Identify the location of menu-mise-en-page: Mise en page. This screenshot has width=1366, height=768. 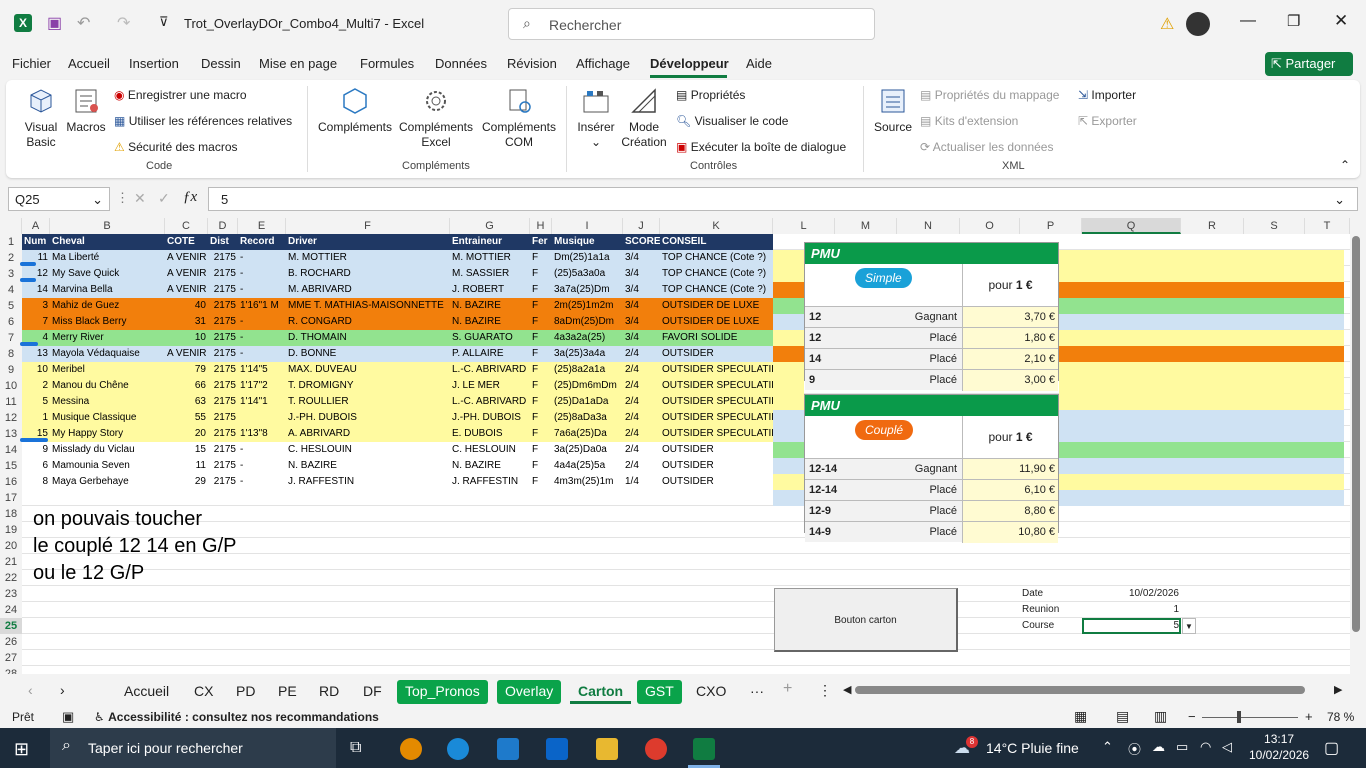
(298, 63).